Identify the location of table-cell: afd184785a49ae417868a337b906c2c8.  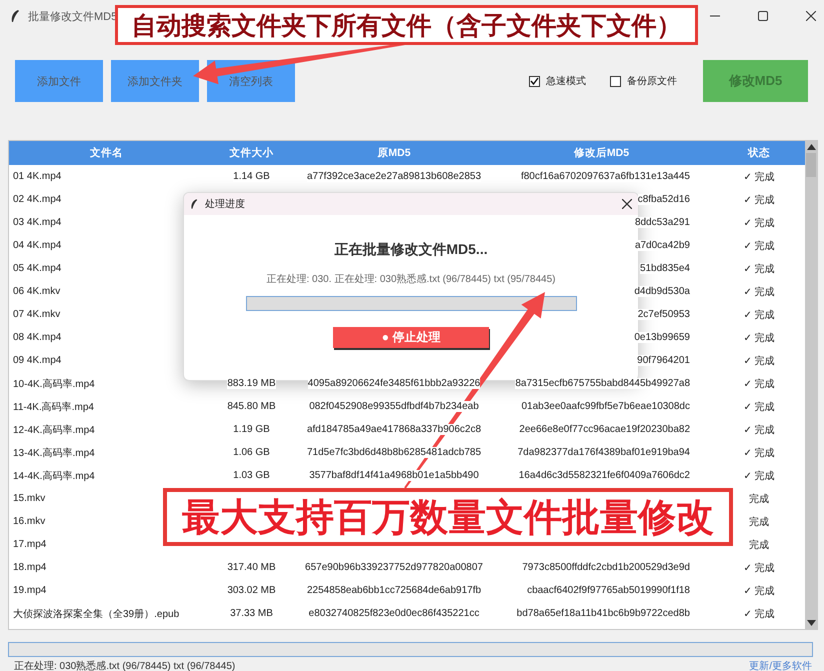
(394, 429).